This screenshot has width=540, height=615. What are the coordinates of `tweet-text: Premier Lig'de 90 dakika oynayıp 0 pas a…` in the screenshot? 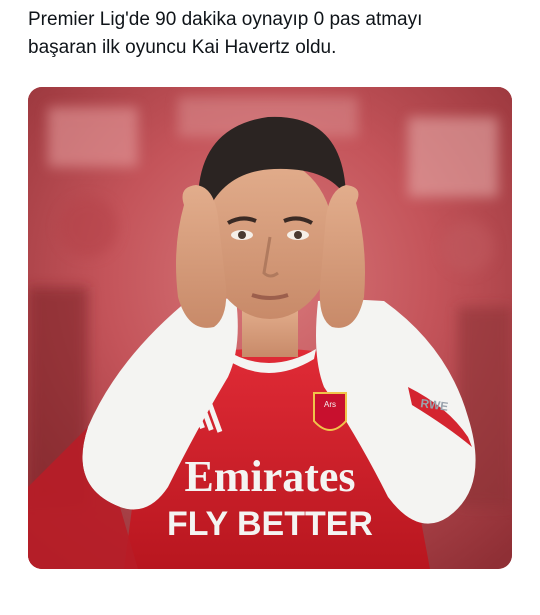 It's located at (225, 33).